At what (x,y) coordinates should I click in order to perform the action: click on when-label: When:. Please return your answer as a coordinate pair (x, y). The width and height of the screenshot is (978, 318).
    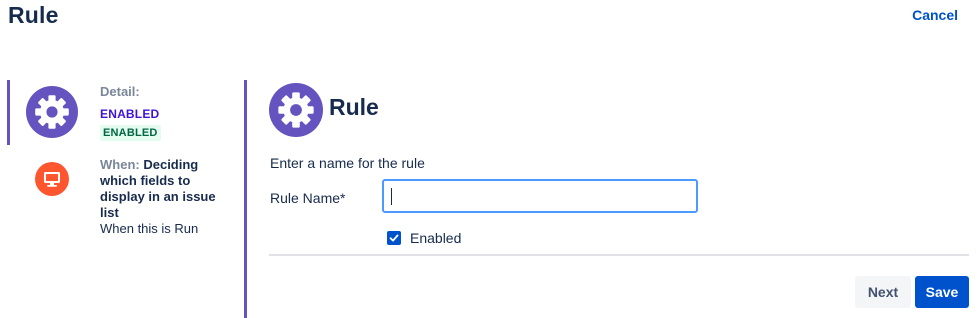
    Looking at the image, I should click on (120, 164).